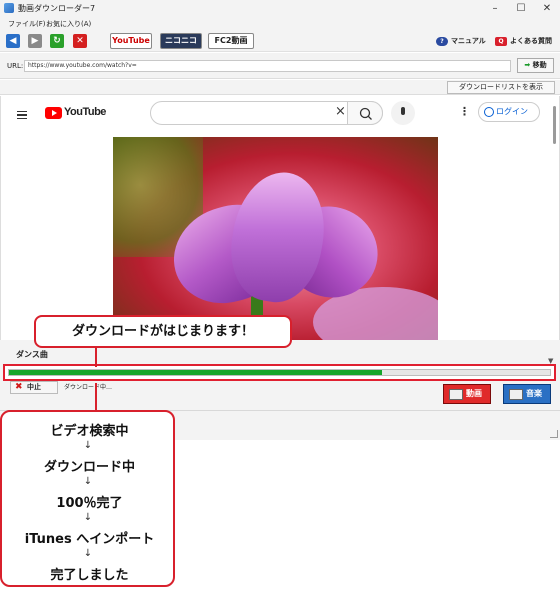 The width and height of the screenshot is (560, 590). Describe the element at coordinates (280, 23) in the screenshot. I see `menu-bar: ファイル(F) お気に入り(A)` at that location.